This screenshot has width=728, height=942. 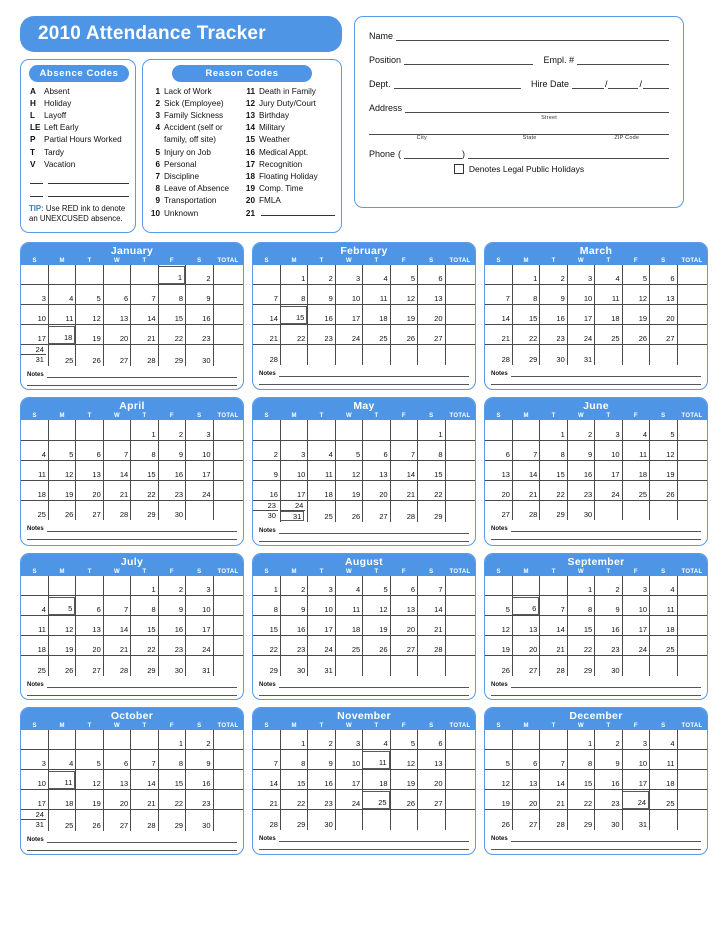 I want to click on day-cell: 14, so click(x=431, y=606).